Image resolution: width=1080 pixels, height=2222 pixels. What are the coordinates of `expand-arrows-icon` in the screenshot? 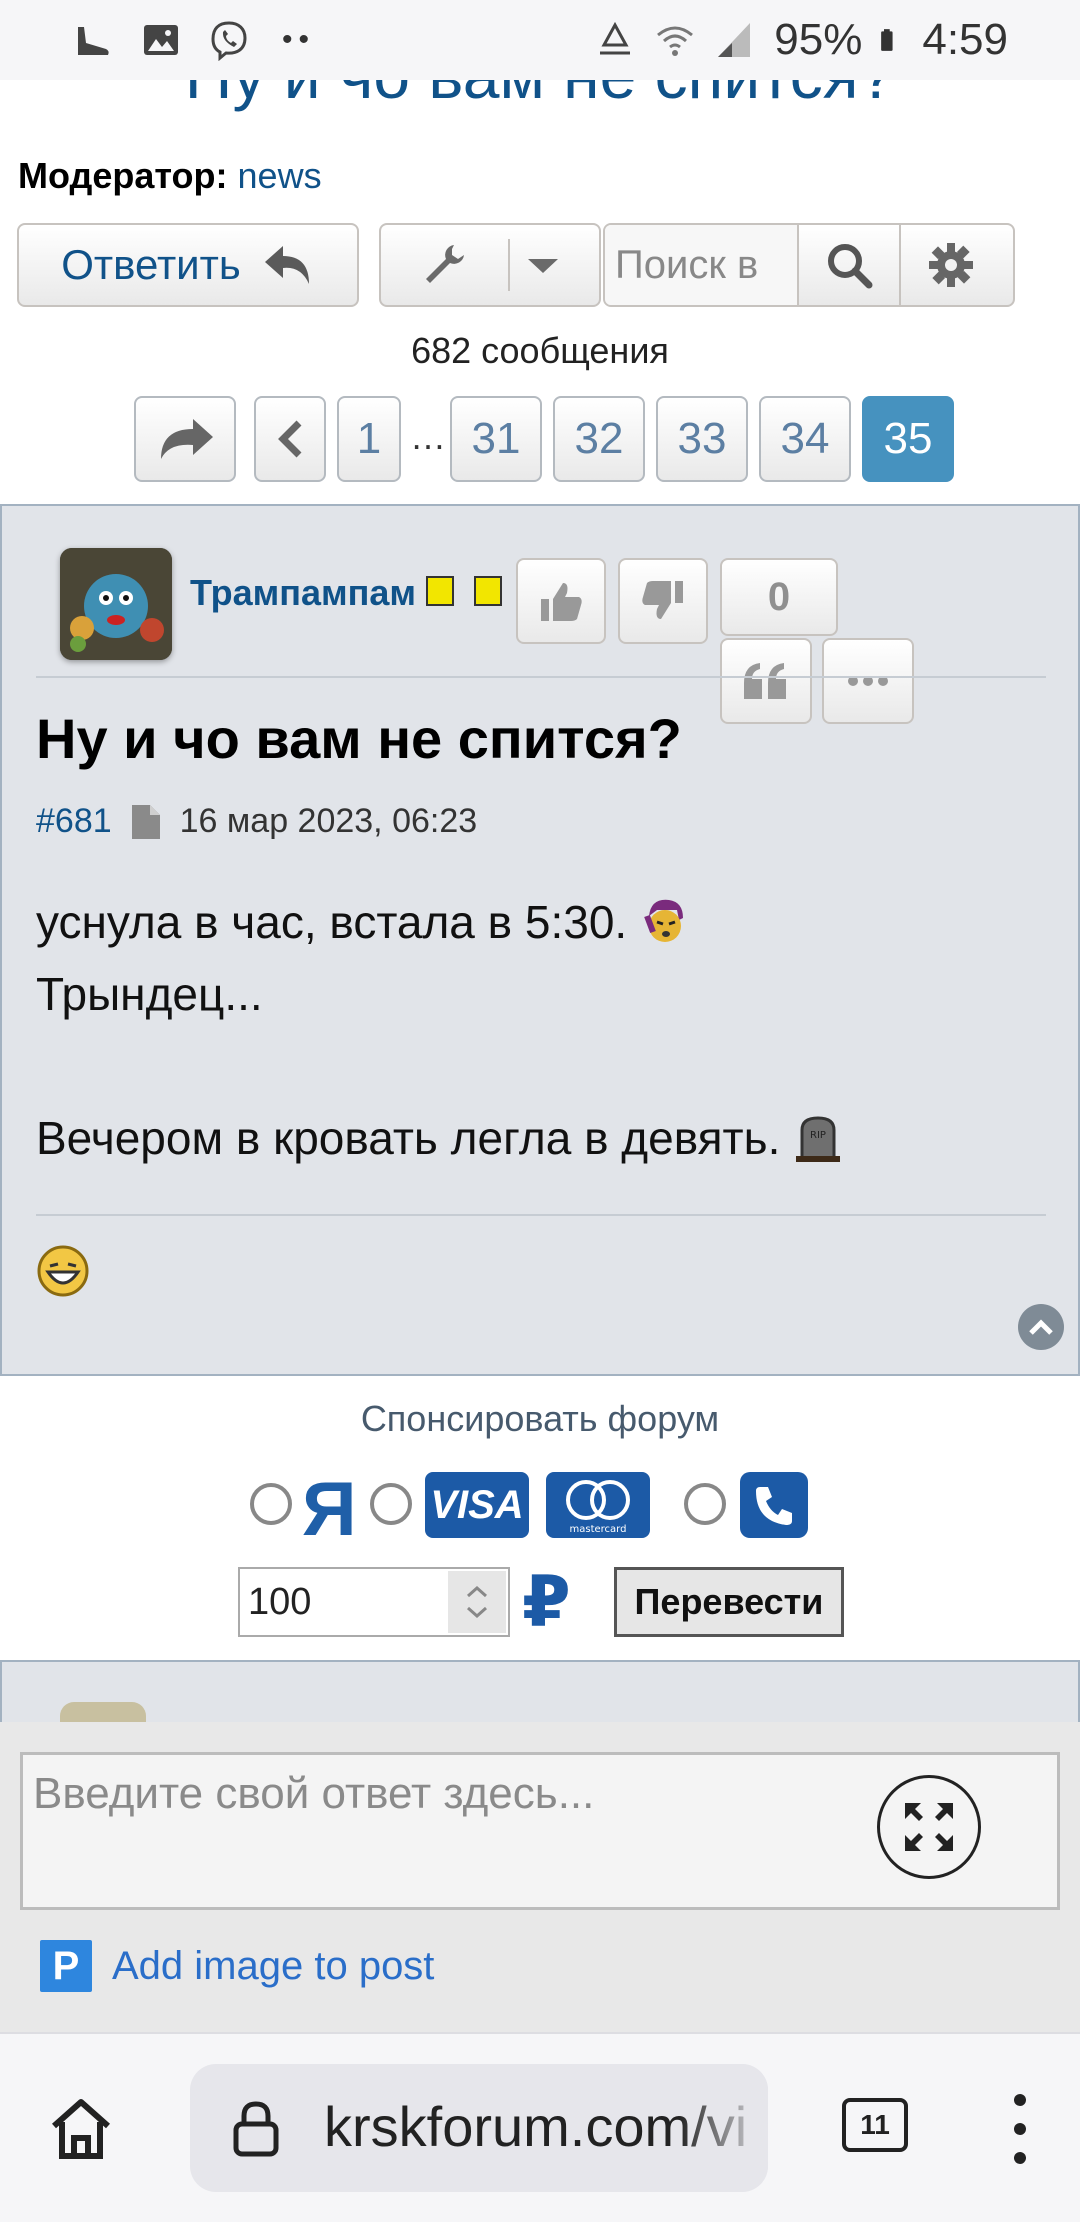 It's located at (929, 1827).